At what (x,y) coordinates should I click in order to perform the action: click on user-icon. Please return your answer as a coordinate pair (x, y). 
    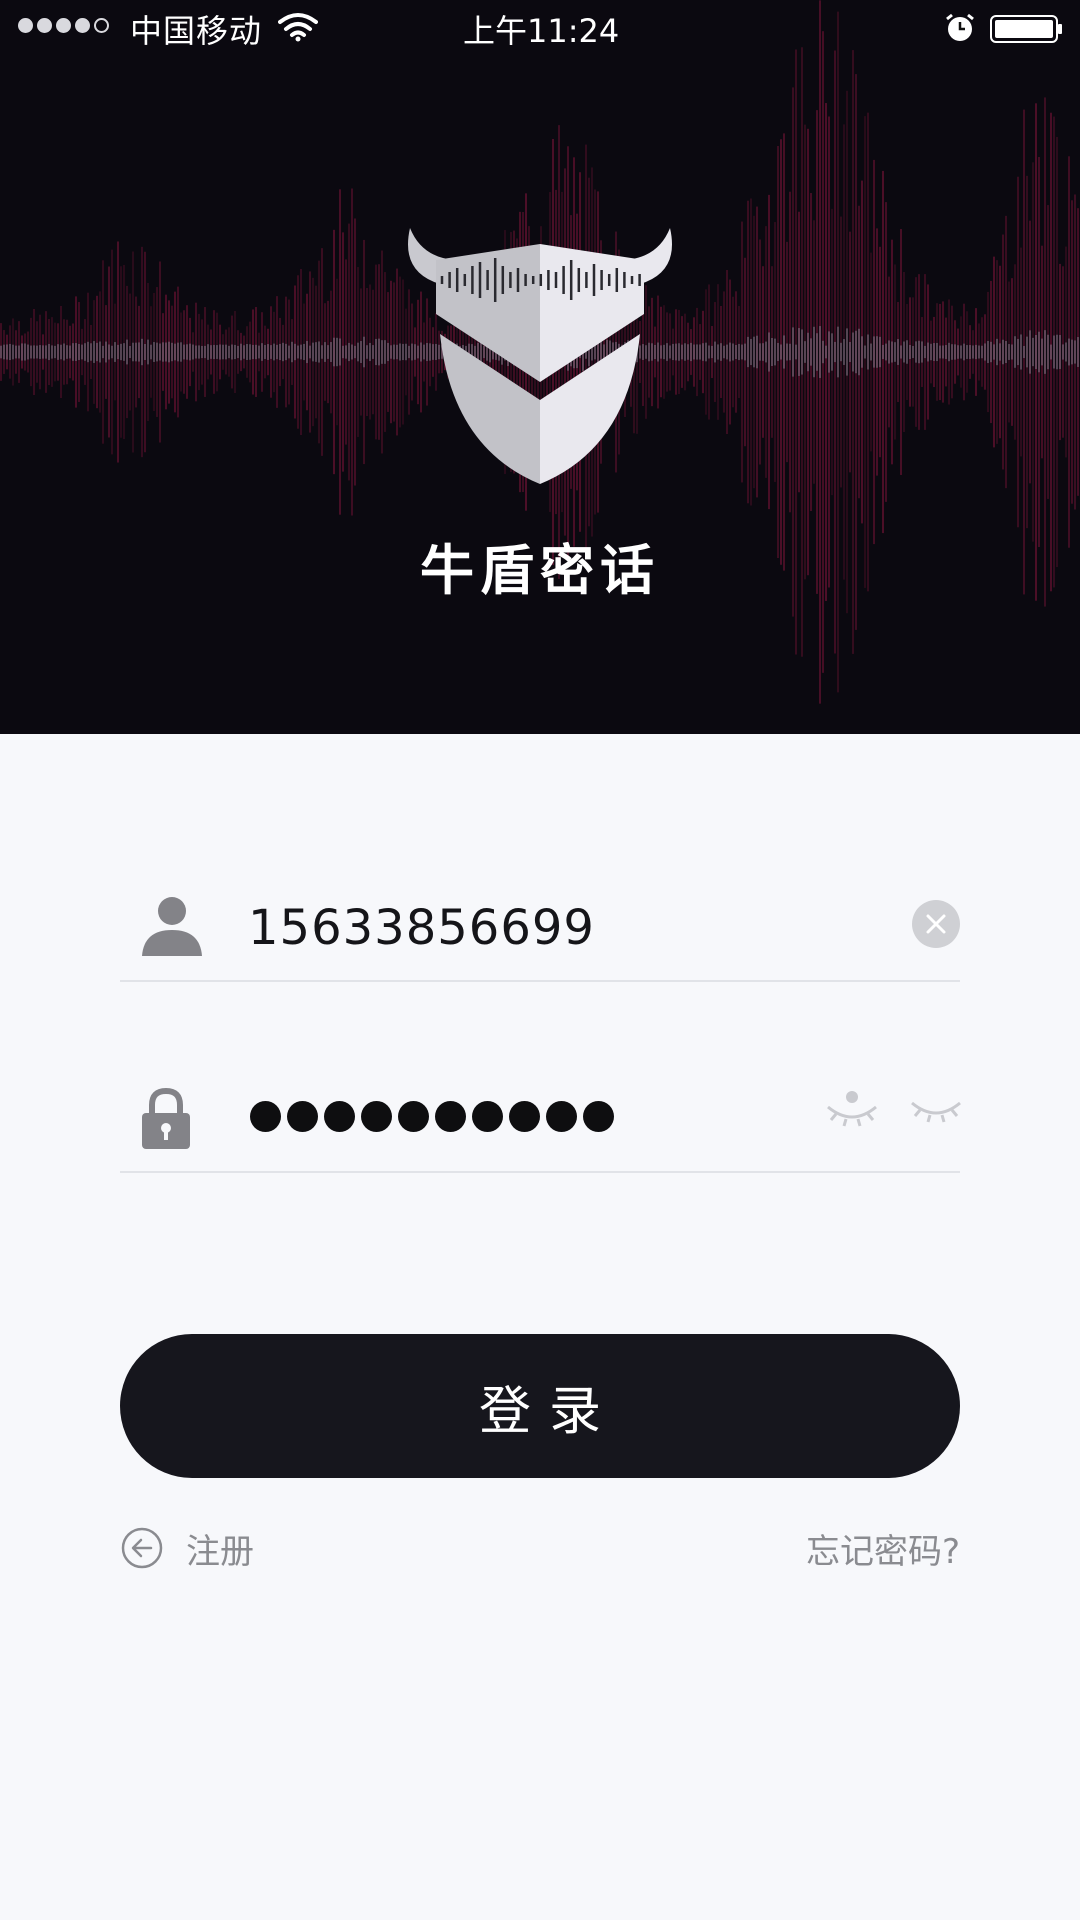
    Looking at the image, I should click on (172, 926).